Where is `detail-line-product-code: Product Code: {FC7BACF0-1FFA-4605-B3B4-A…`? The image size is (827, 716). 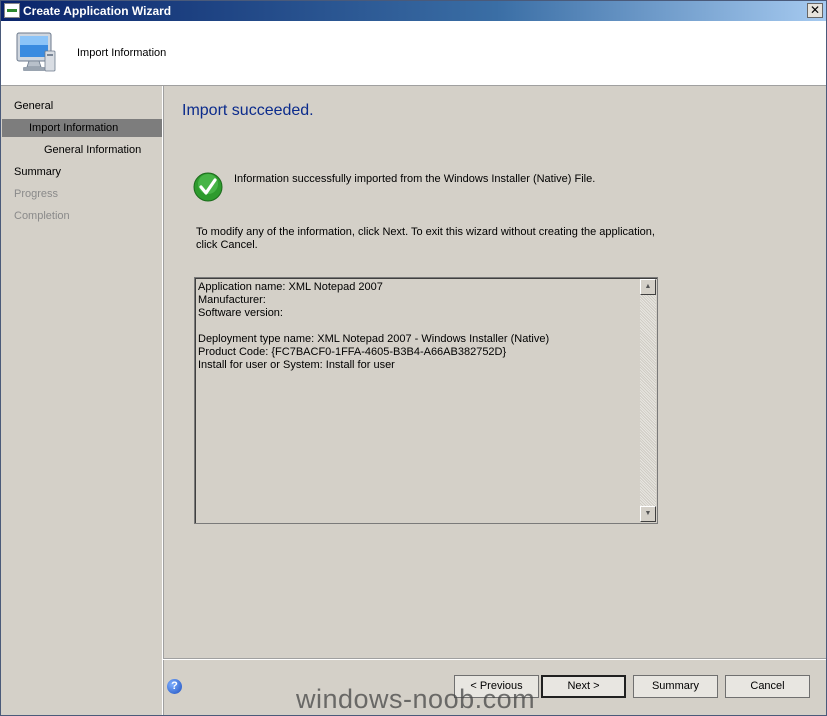 detail-line-product-code: Product Code: {FC7BACF0-1FFA-4605-B3B4-A… is located at coordinates (352, 352).